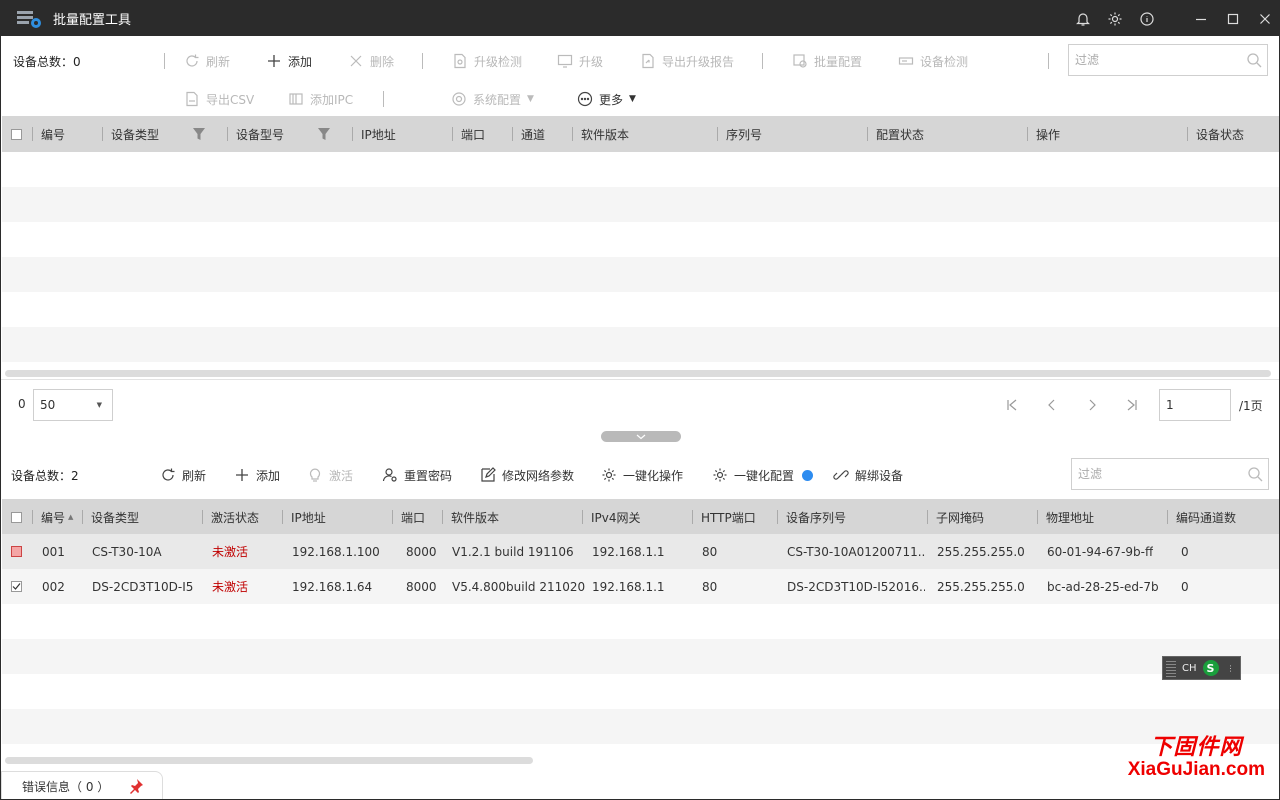  Describe the element at coordinates (269, 760) in the screenshot. I see `bottom-horizontal-scrollbar` at that location.